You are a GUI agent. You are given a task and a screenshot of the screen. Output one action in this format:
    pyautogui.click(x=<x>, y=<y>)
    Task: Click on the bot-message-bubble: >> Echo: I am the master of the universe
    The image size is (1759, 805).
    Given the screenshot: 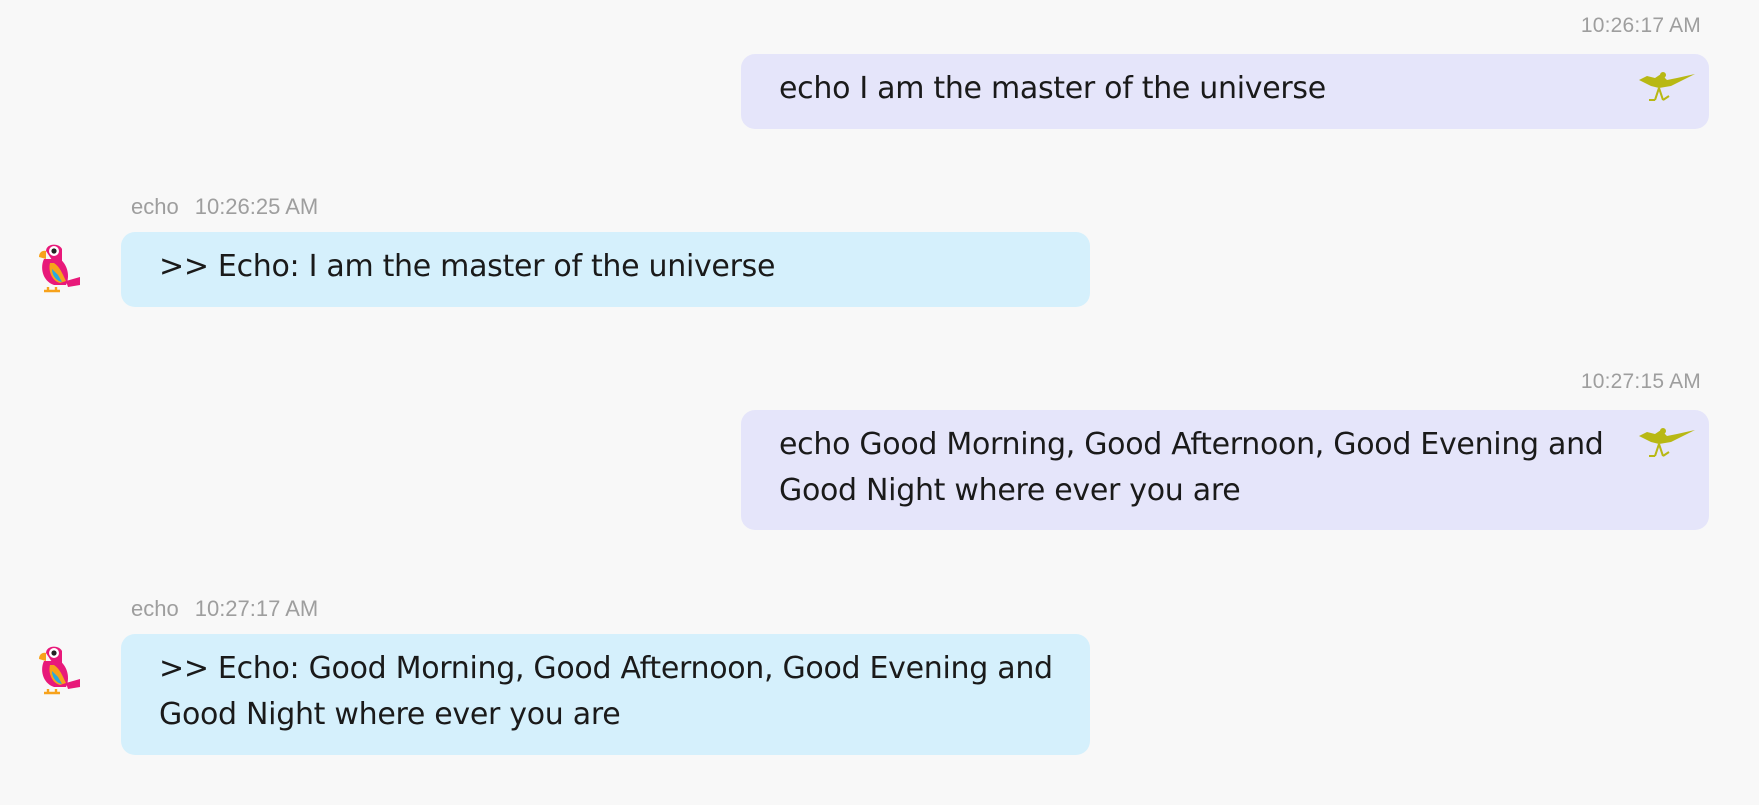 What is the action you would take?
    pyautogui.click(x=605, y=269)
    